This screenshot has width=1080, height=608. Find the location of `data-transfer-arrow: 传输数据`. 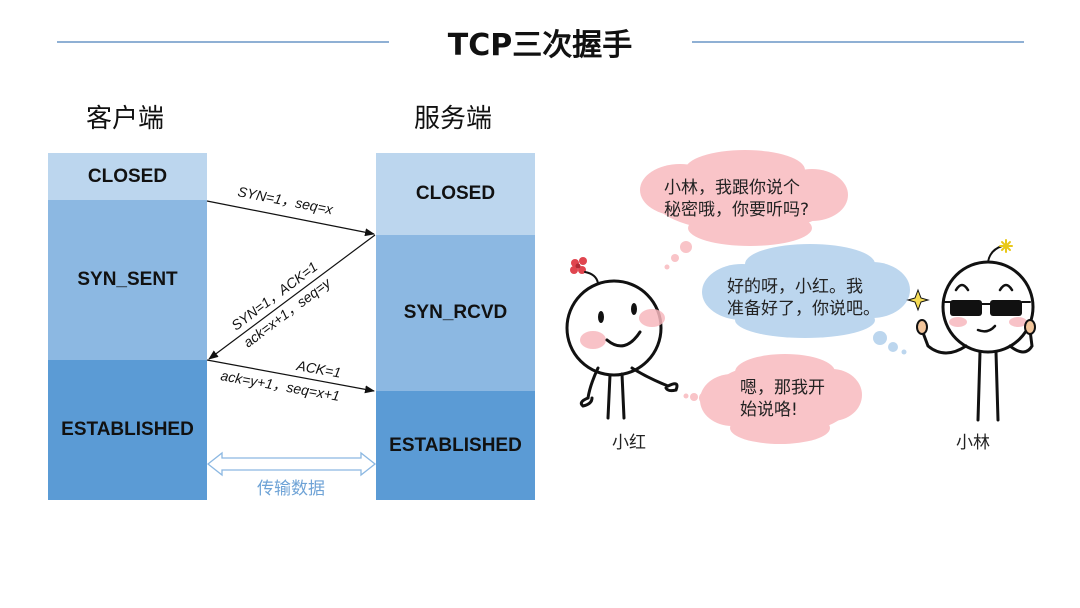

data-transfer-arrow: 传输数据 is located at coordinates (291, 475).